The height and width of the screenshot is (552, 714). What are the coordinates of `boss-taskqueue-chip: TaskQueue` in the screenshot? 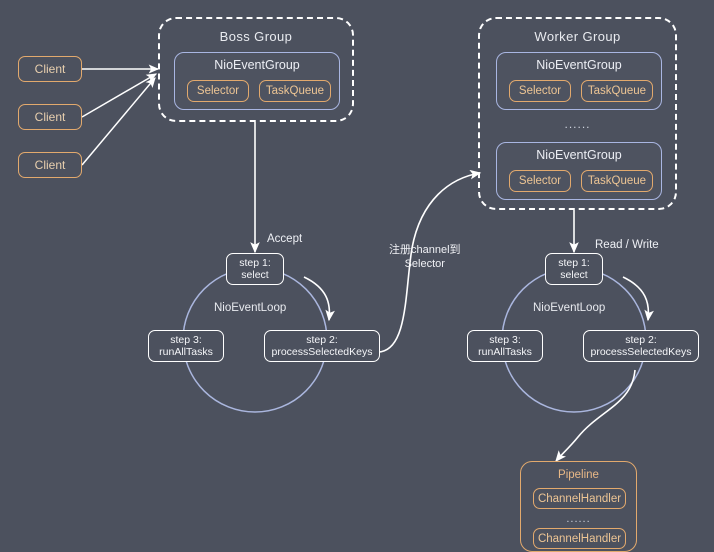 It's located at (295, 91).